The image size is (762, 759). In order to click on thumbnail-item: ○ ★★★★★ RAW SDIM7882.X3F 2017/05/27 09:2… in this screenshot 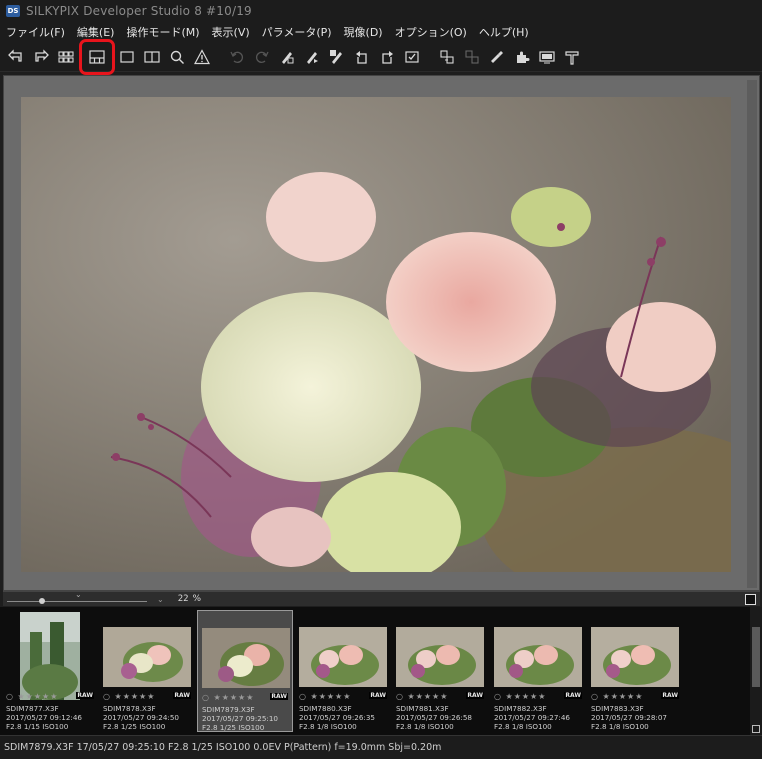, I will do `click(538, 671)`.